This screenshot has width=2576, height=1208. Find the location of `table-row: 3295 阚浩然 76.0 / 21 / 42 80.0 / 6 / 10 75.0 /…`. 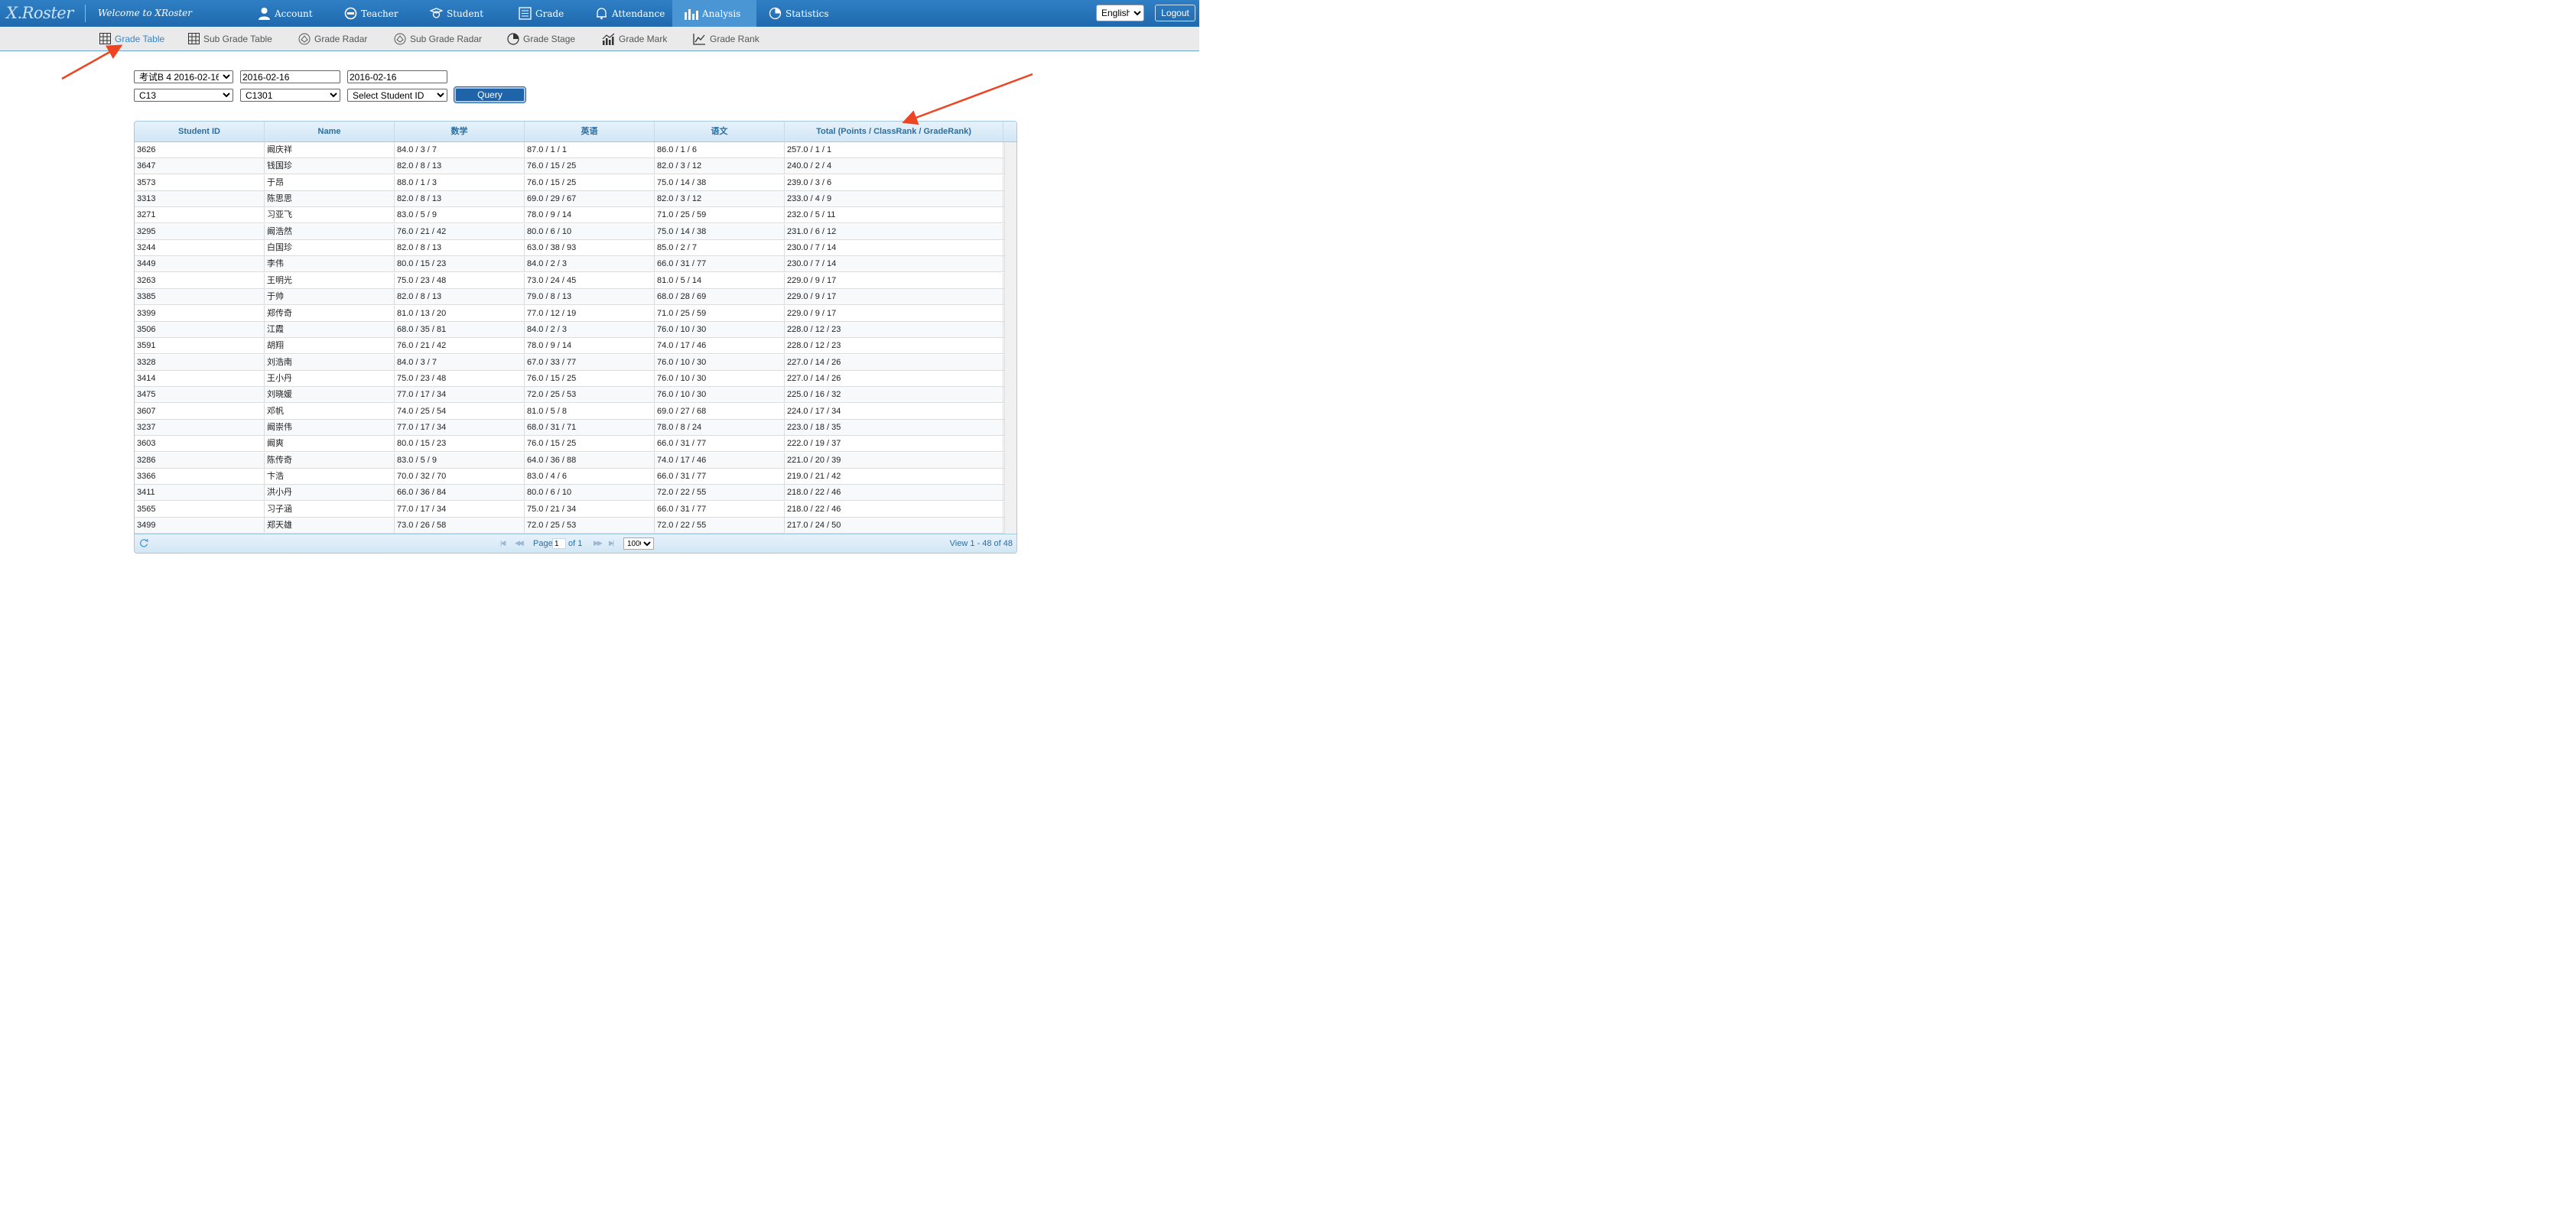

table-row: 3295 阚浩然 76.0 / 21 / 42 80.0 / 6 / 10 75.0 /… is located at coordinates (569, 231).